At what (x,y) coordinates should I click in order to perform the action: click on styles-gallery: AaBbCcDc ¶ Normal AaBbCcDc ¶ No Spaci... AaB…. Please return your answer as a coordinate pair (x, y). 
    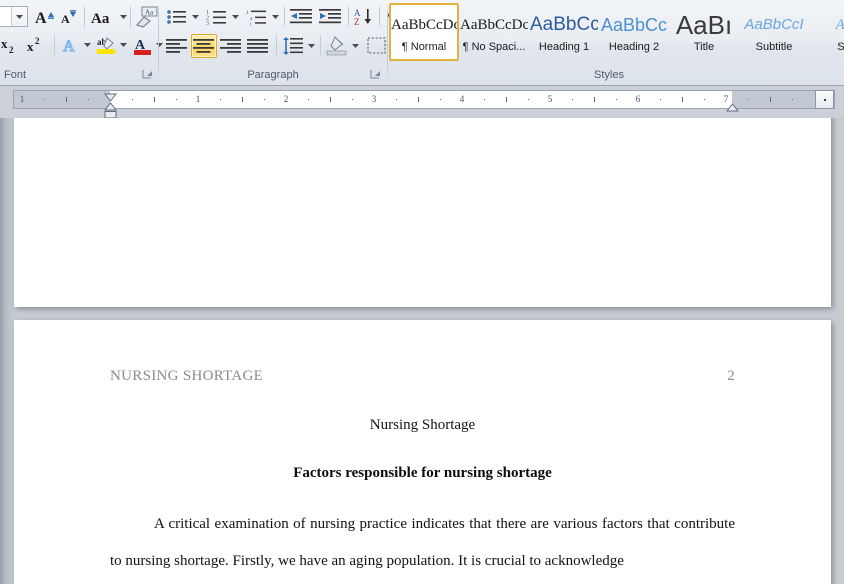
    Looking at the image, I should click on (616, 32).